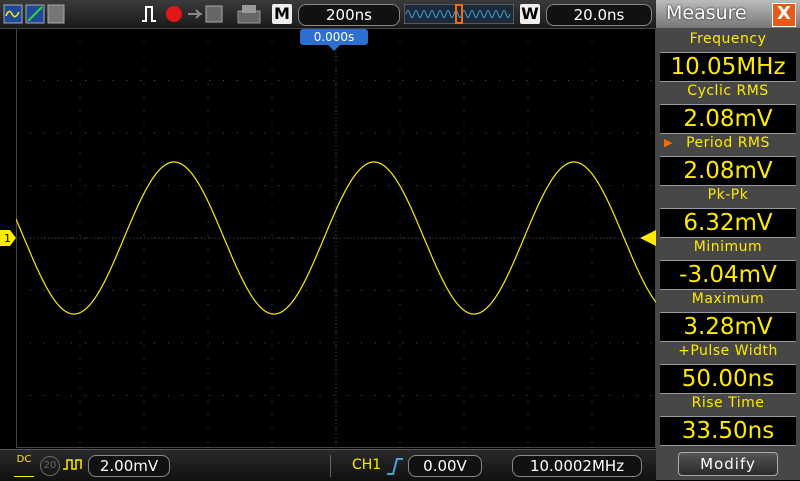  I want to click on measure-value-frequency: 10.05MHz, so click(728, 67).